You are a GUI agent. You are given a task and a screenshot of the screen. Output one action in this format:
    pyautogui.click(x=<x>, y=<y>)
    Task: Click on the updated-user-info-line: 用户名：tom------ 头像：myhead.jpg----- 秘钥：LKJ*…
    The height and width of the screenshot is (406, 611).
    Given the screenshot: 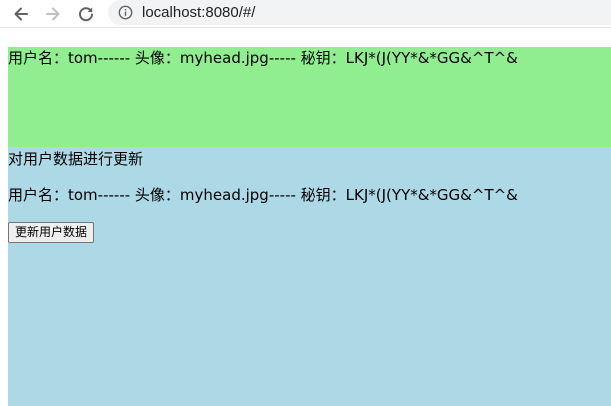 What is the action you would take?
    pyautogui.click(x=263, y=195)
    